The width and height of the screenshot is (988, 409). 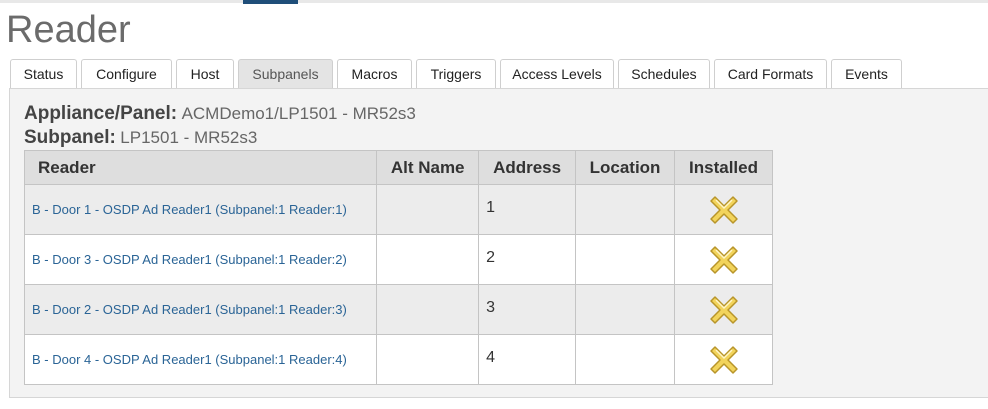 I want to click on tab-card-formats: Card Formats, so click(x=770, y=74).